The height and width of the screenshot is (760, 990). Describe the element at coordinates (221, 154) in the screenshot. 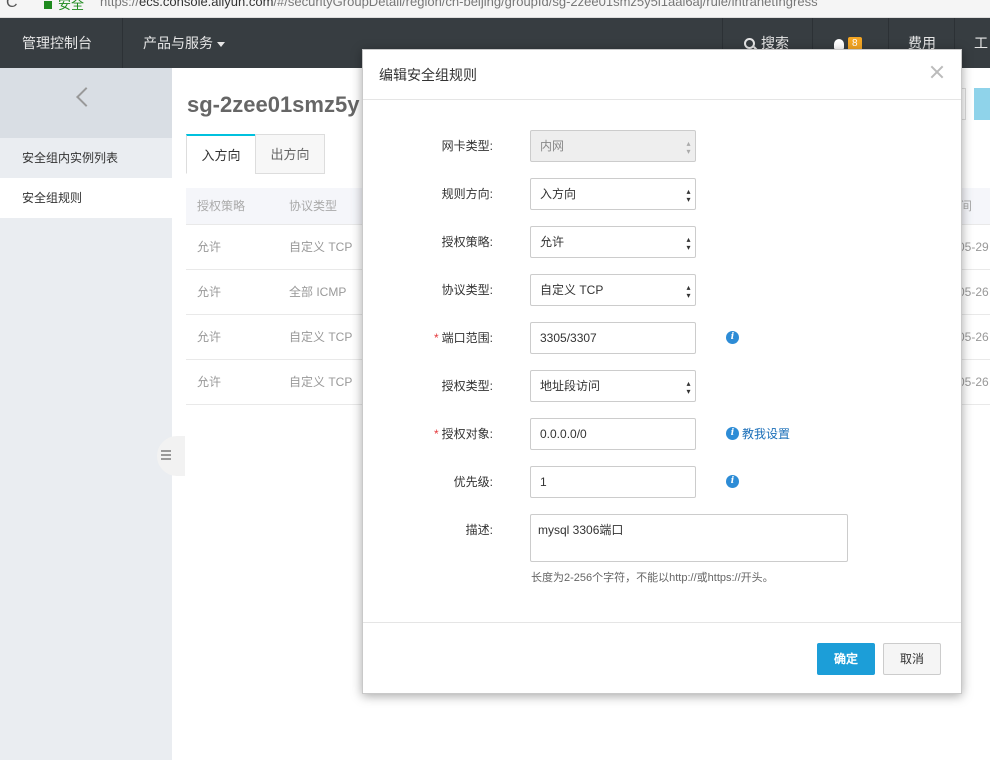

I see `tab-ingress: 入方向` at that location.